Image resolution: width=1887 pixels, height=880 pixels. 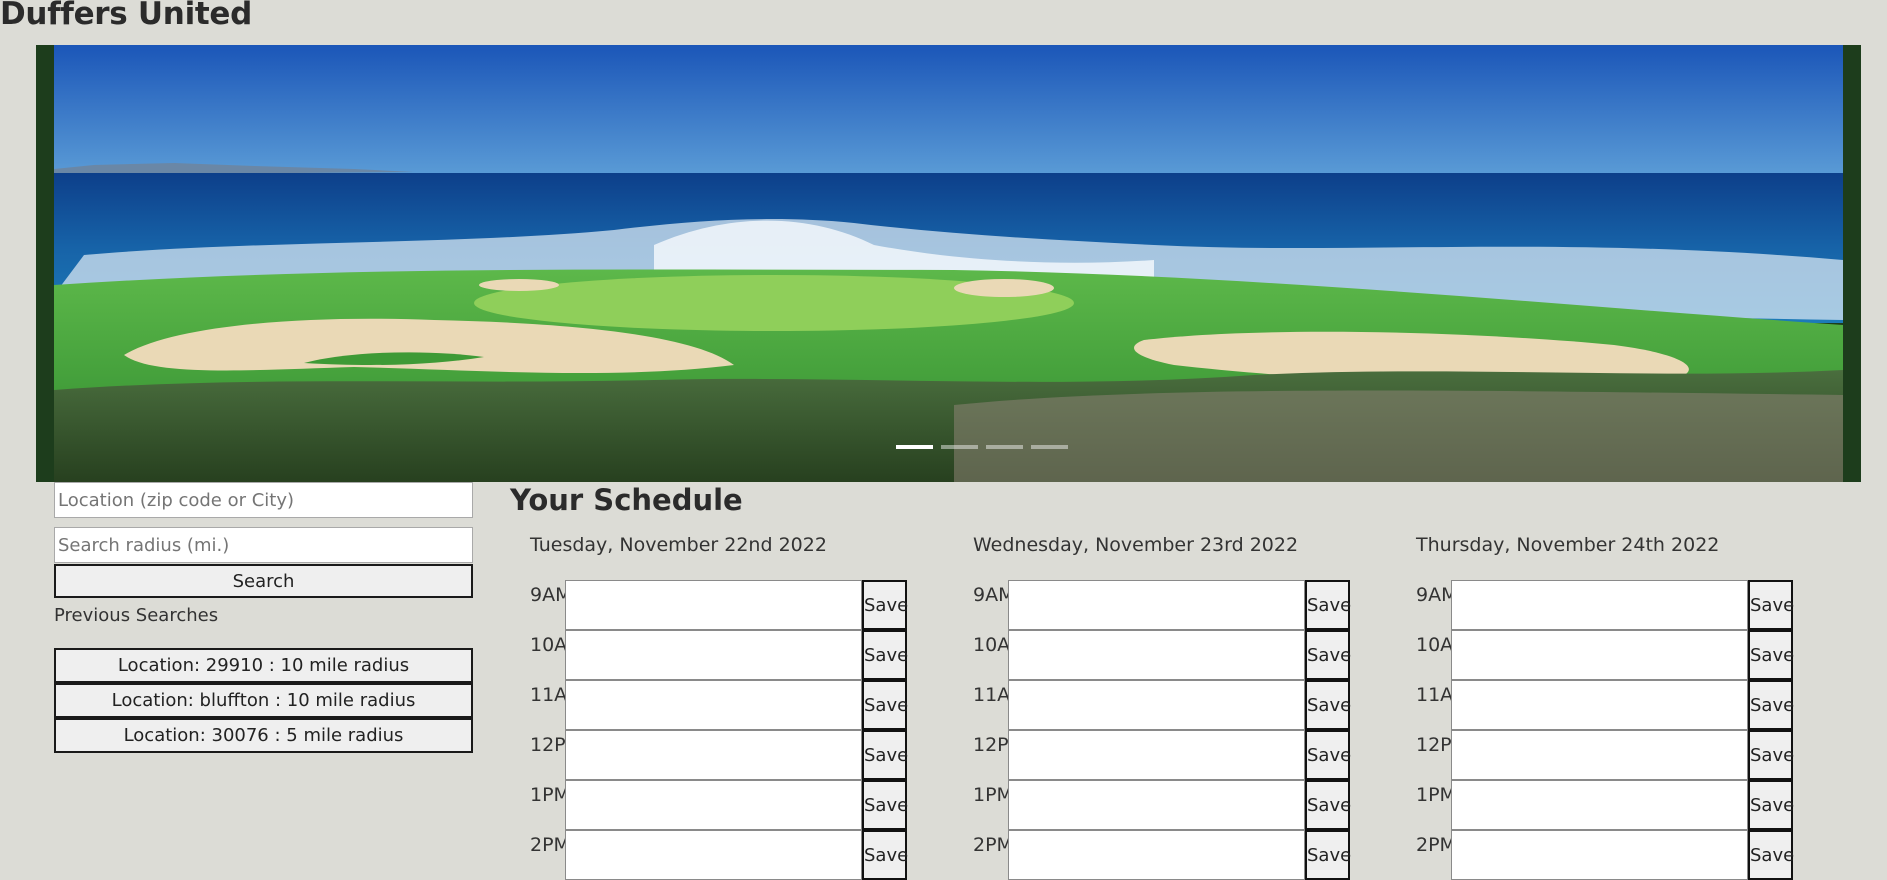 I want to click on previous-search-button: Location: bluffton : 10 mile radius, so click(x=263, y=700).